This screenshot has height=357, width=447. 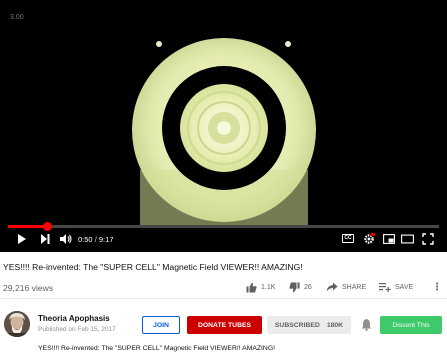 I want to click on subscriber-count: 180K, so click(x=335, y=325).